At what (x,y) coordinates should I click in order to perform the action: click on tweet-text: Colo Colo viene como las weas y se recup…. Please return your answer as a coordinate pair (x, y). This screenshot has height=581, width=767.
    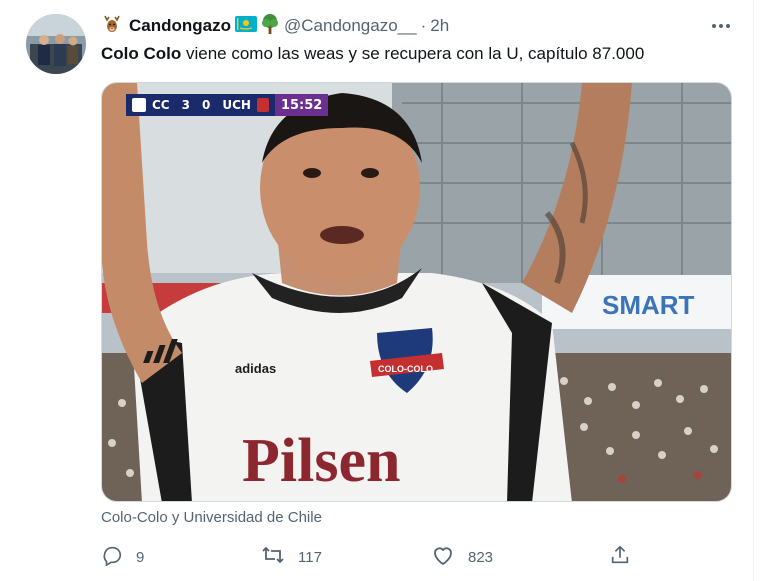
    Looking at the image, I should click on (372, 54).